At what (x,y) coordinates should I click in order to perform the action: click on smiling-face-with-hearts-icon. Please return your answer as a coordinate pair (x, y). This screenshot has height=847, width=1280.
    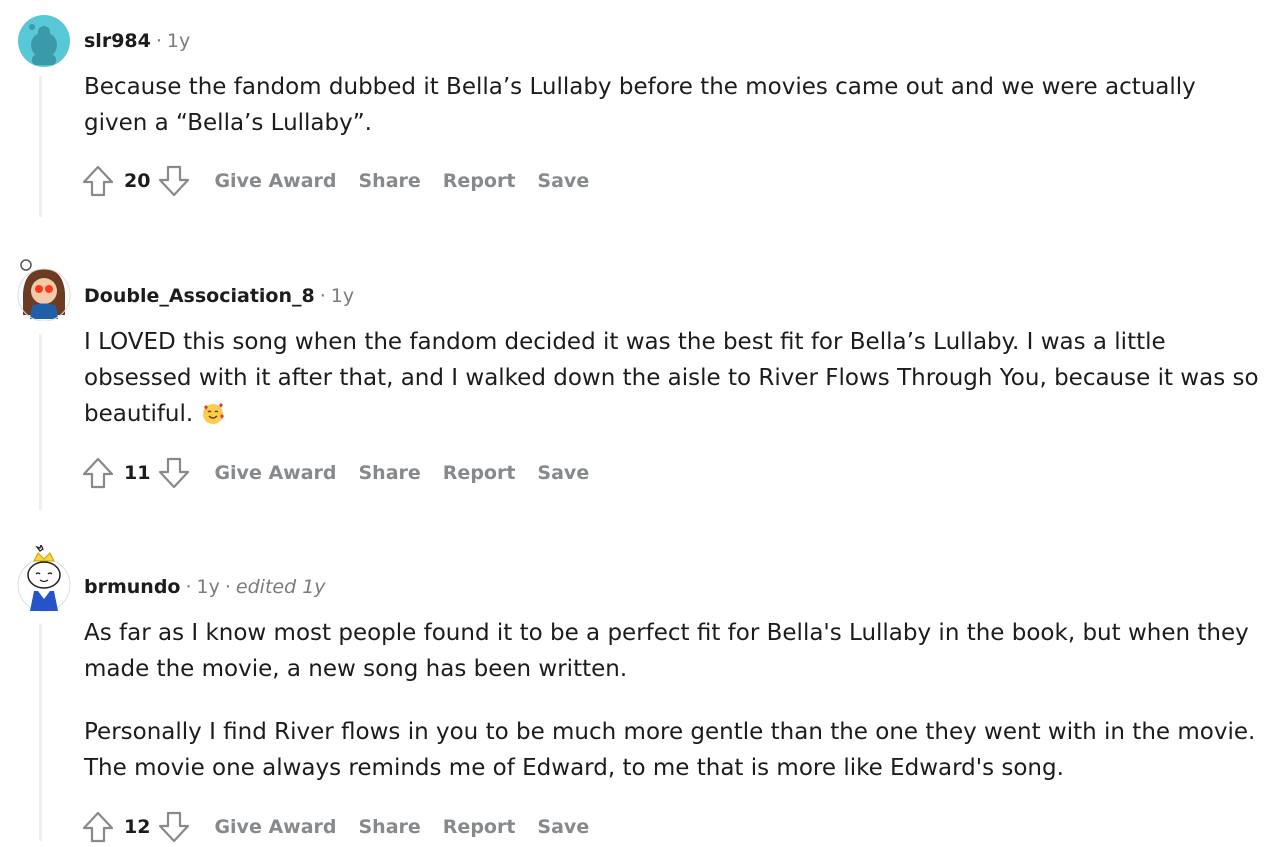
    Looking at the image, I should click on (213, 413).